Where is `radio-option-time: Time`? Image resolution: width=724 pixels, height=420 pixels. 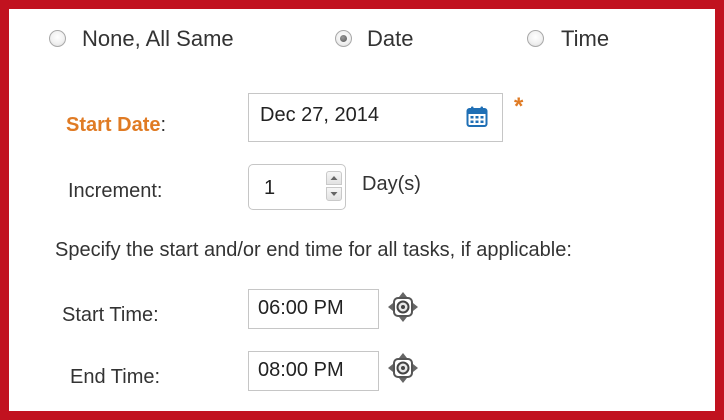
radio-option-time: Time is located at coordinates (582, 40).